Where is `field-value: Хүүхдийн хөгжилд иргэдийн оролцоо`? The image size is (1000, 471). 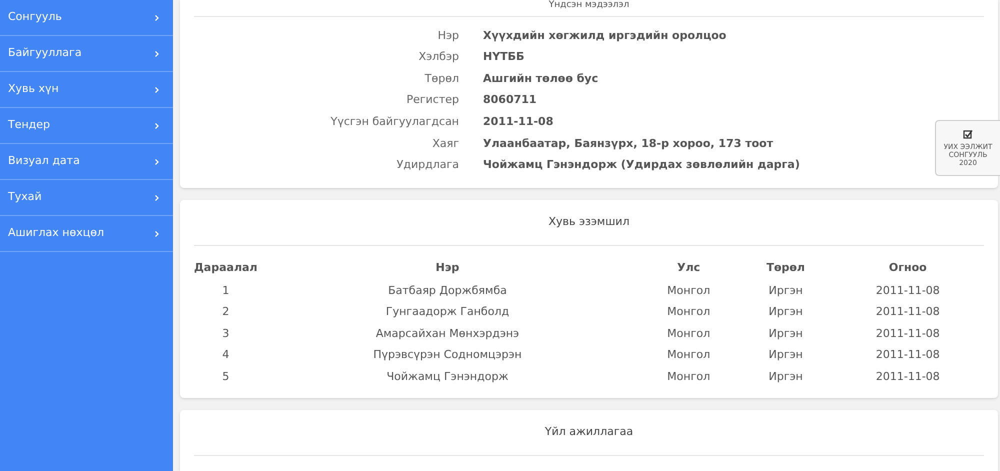 field-value: Хүүхдийн хөгжилд иргэдийн оролцоо is located at coordinates (604, 36).